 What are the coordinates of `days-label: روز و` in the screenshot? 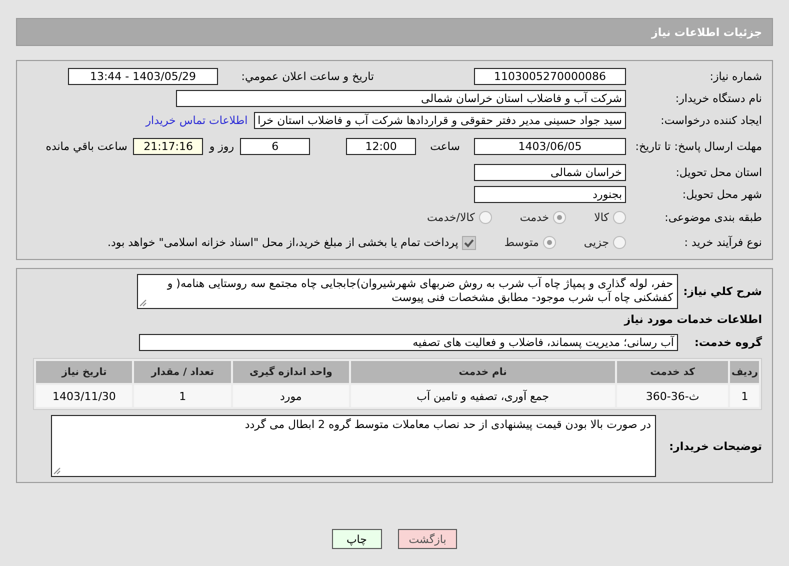 It's located at (221, 146).